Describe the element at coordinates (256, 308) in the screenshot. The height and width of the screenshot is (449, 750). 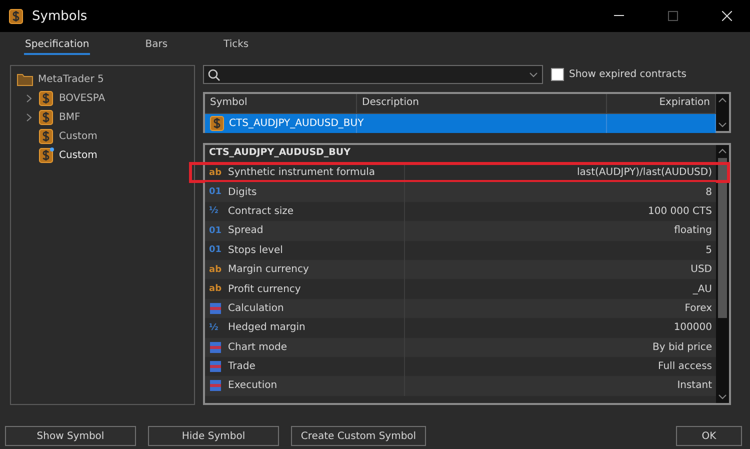
I see `property-name: Calculation` at that location.